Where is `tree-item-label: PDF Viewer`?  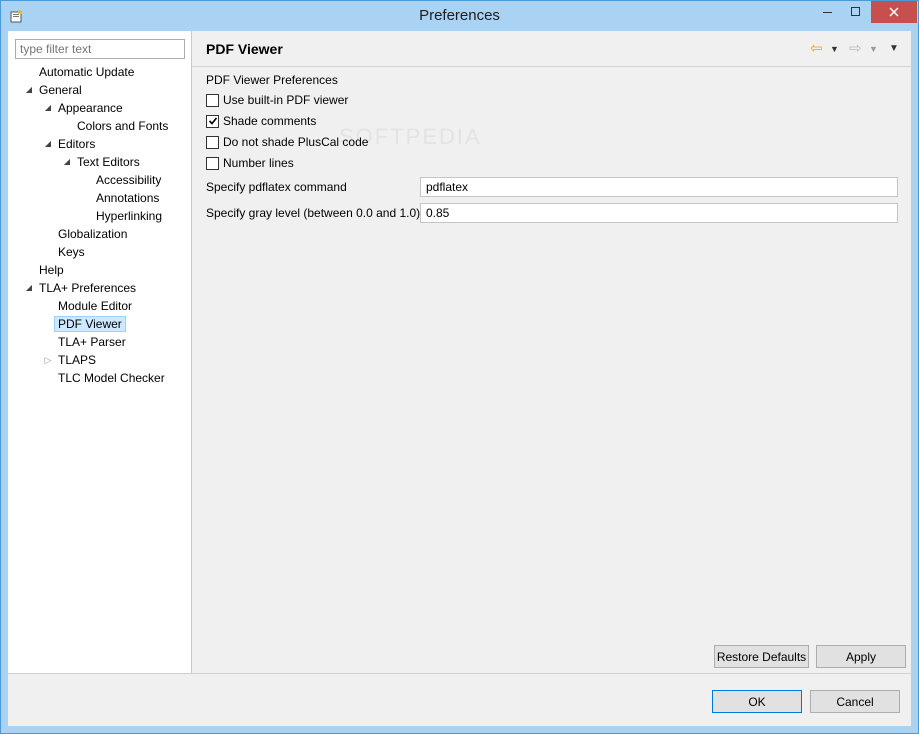
tree-item-label: PDF Viewer is located at coordinates (90, 324).